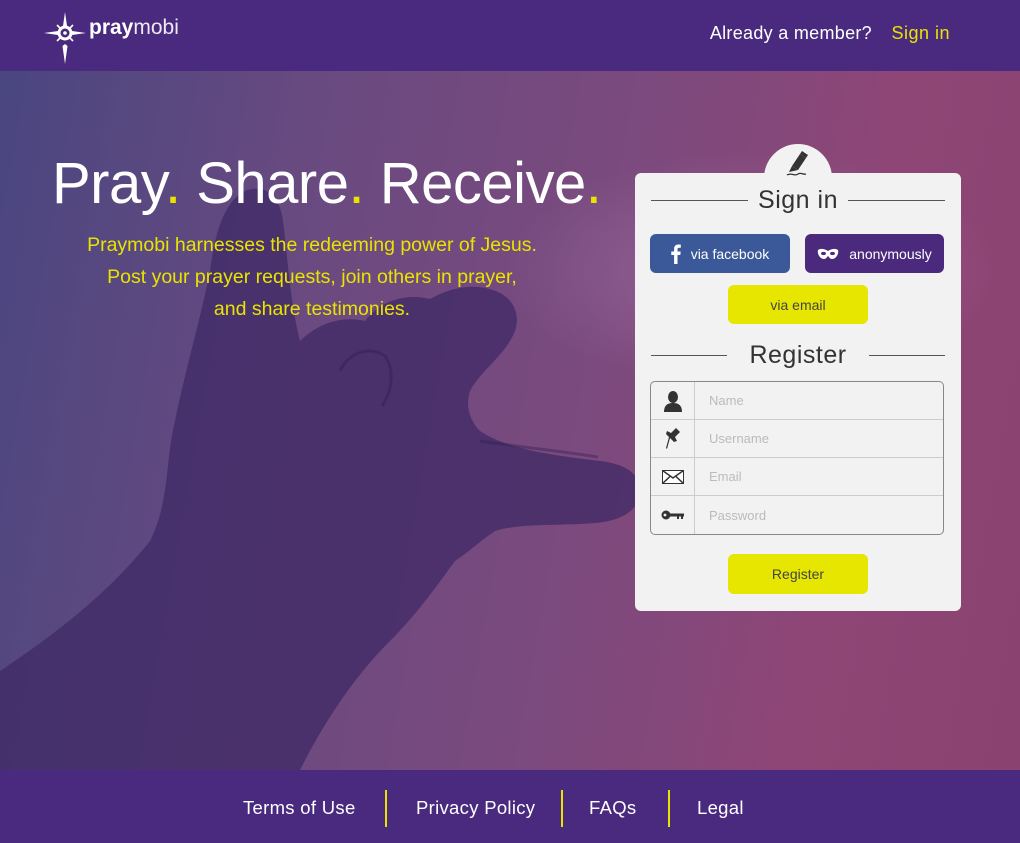 Image resolution: width=1020 pixels, height=843 pixels. I want to click on praymobi-logo: praymobi, so click(111, 38).